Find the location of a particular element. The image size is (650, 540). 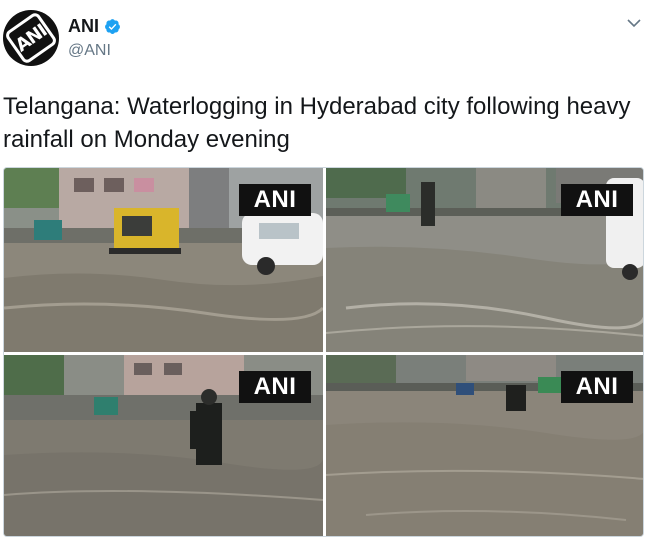

avatar: ANI is located at coordinates (31, 38).